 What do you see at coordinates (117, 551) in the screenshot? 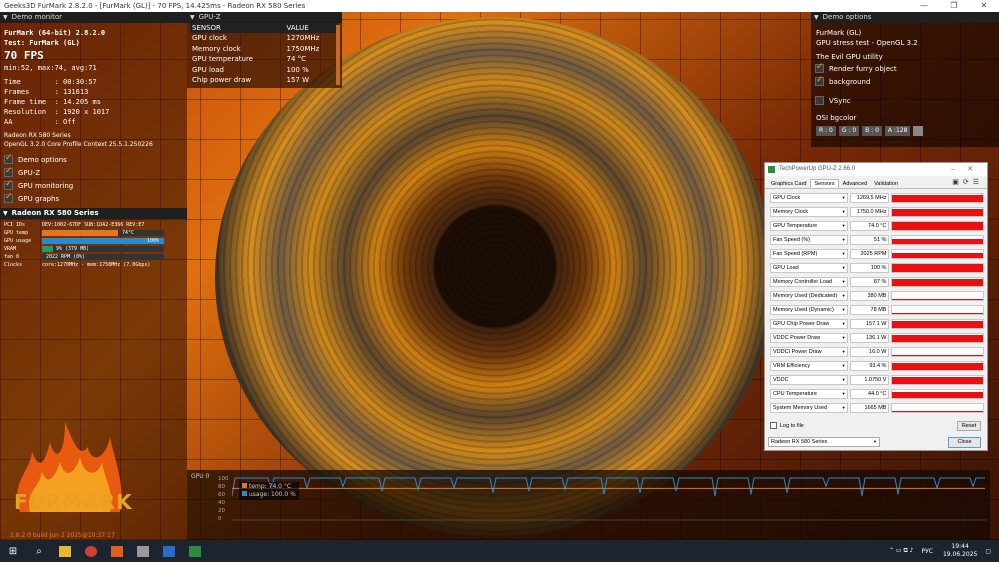
I see `furmark-icon` at bounding box center [117, 551].